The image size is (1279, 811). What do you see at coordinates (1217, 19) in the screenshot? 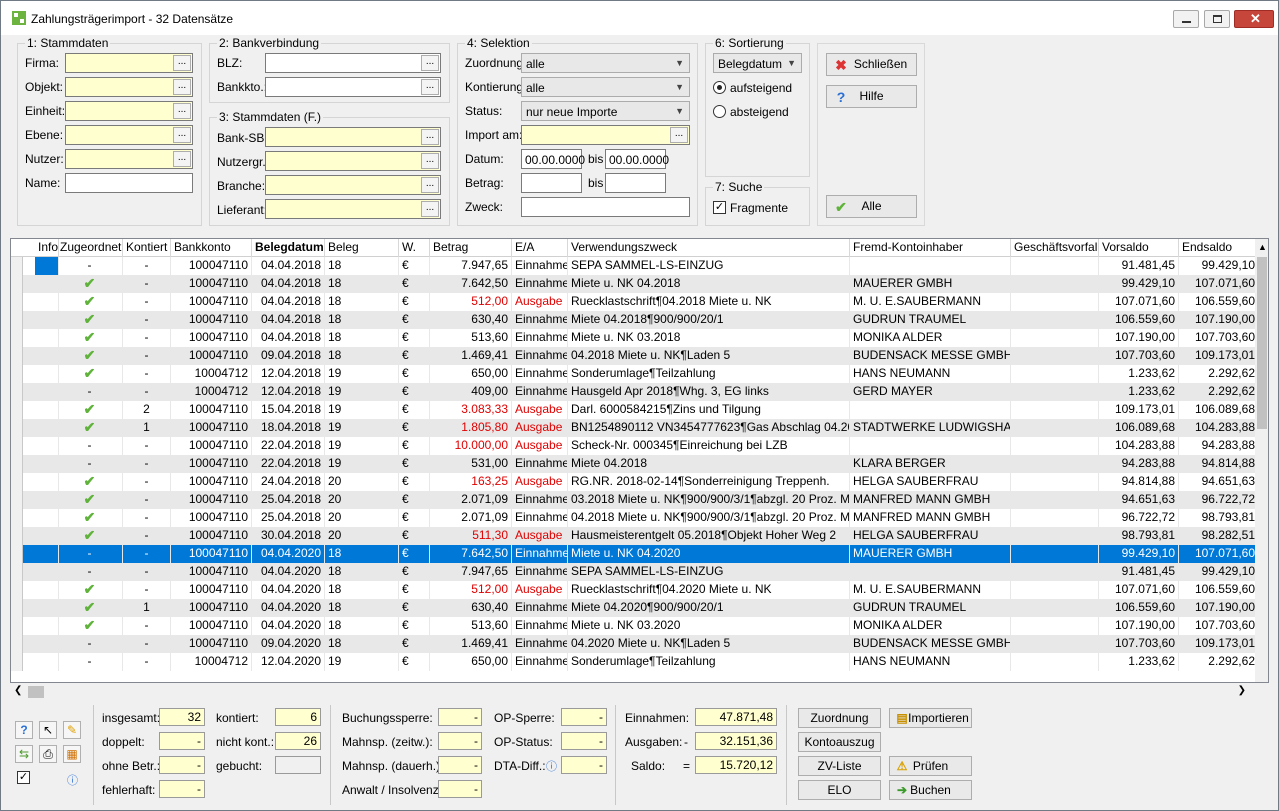
I see `maximize-button` at bounding box center [1217, 19].